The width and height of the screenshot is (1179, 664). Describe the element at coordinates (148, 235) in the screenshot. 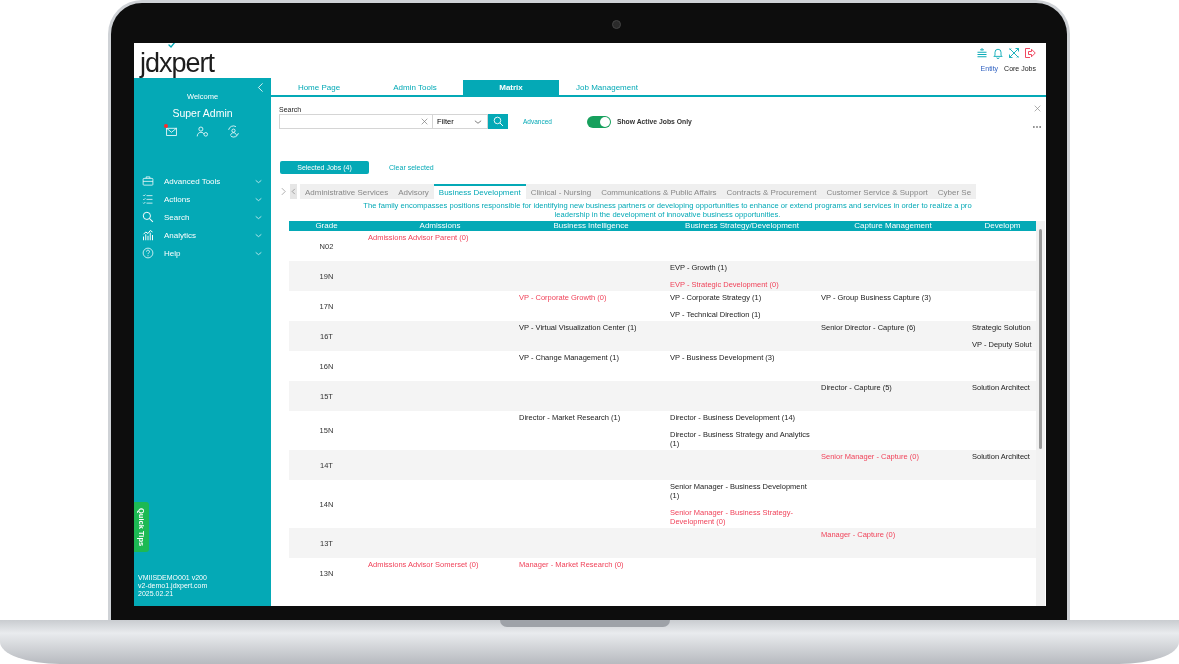

I see `chart-icon` at that location.